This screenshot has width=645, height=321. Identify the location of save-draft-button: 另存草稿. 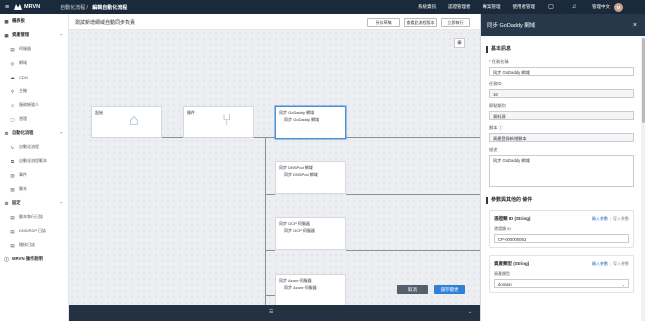
(383, 22).